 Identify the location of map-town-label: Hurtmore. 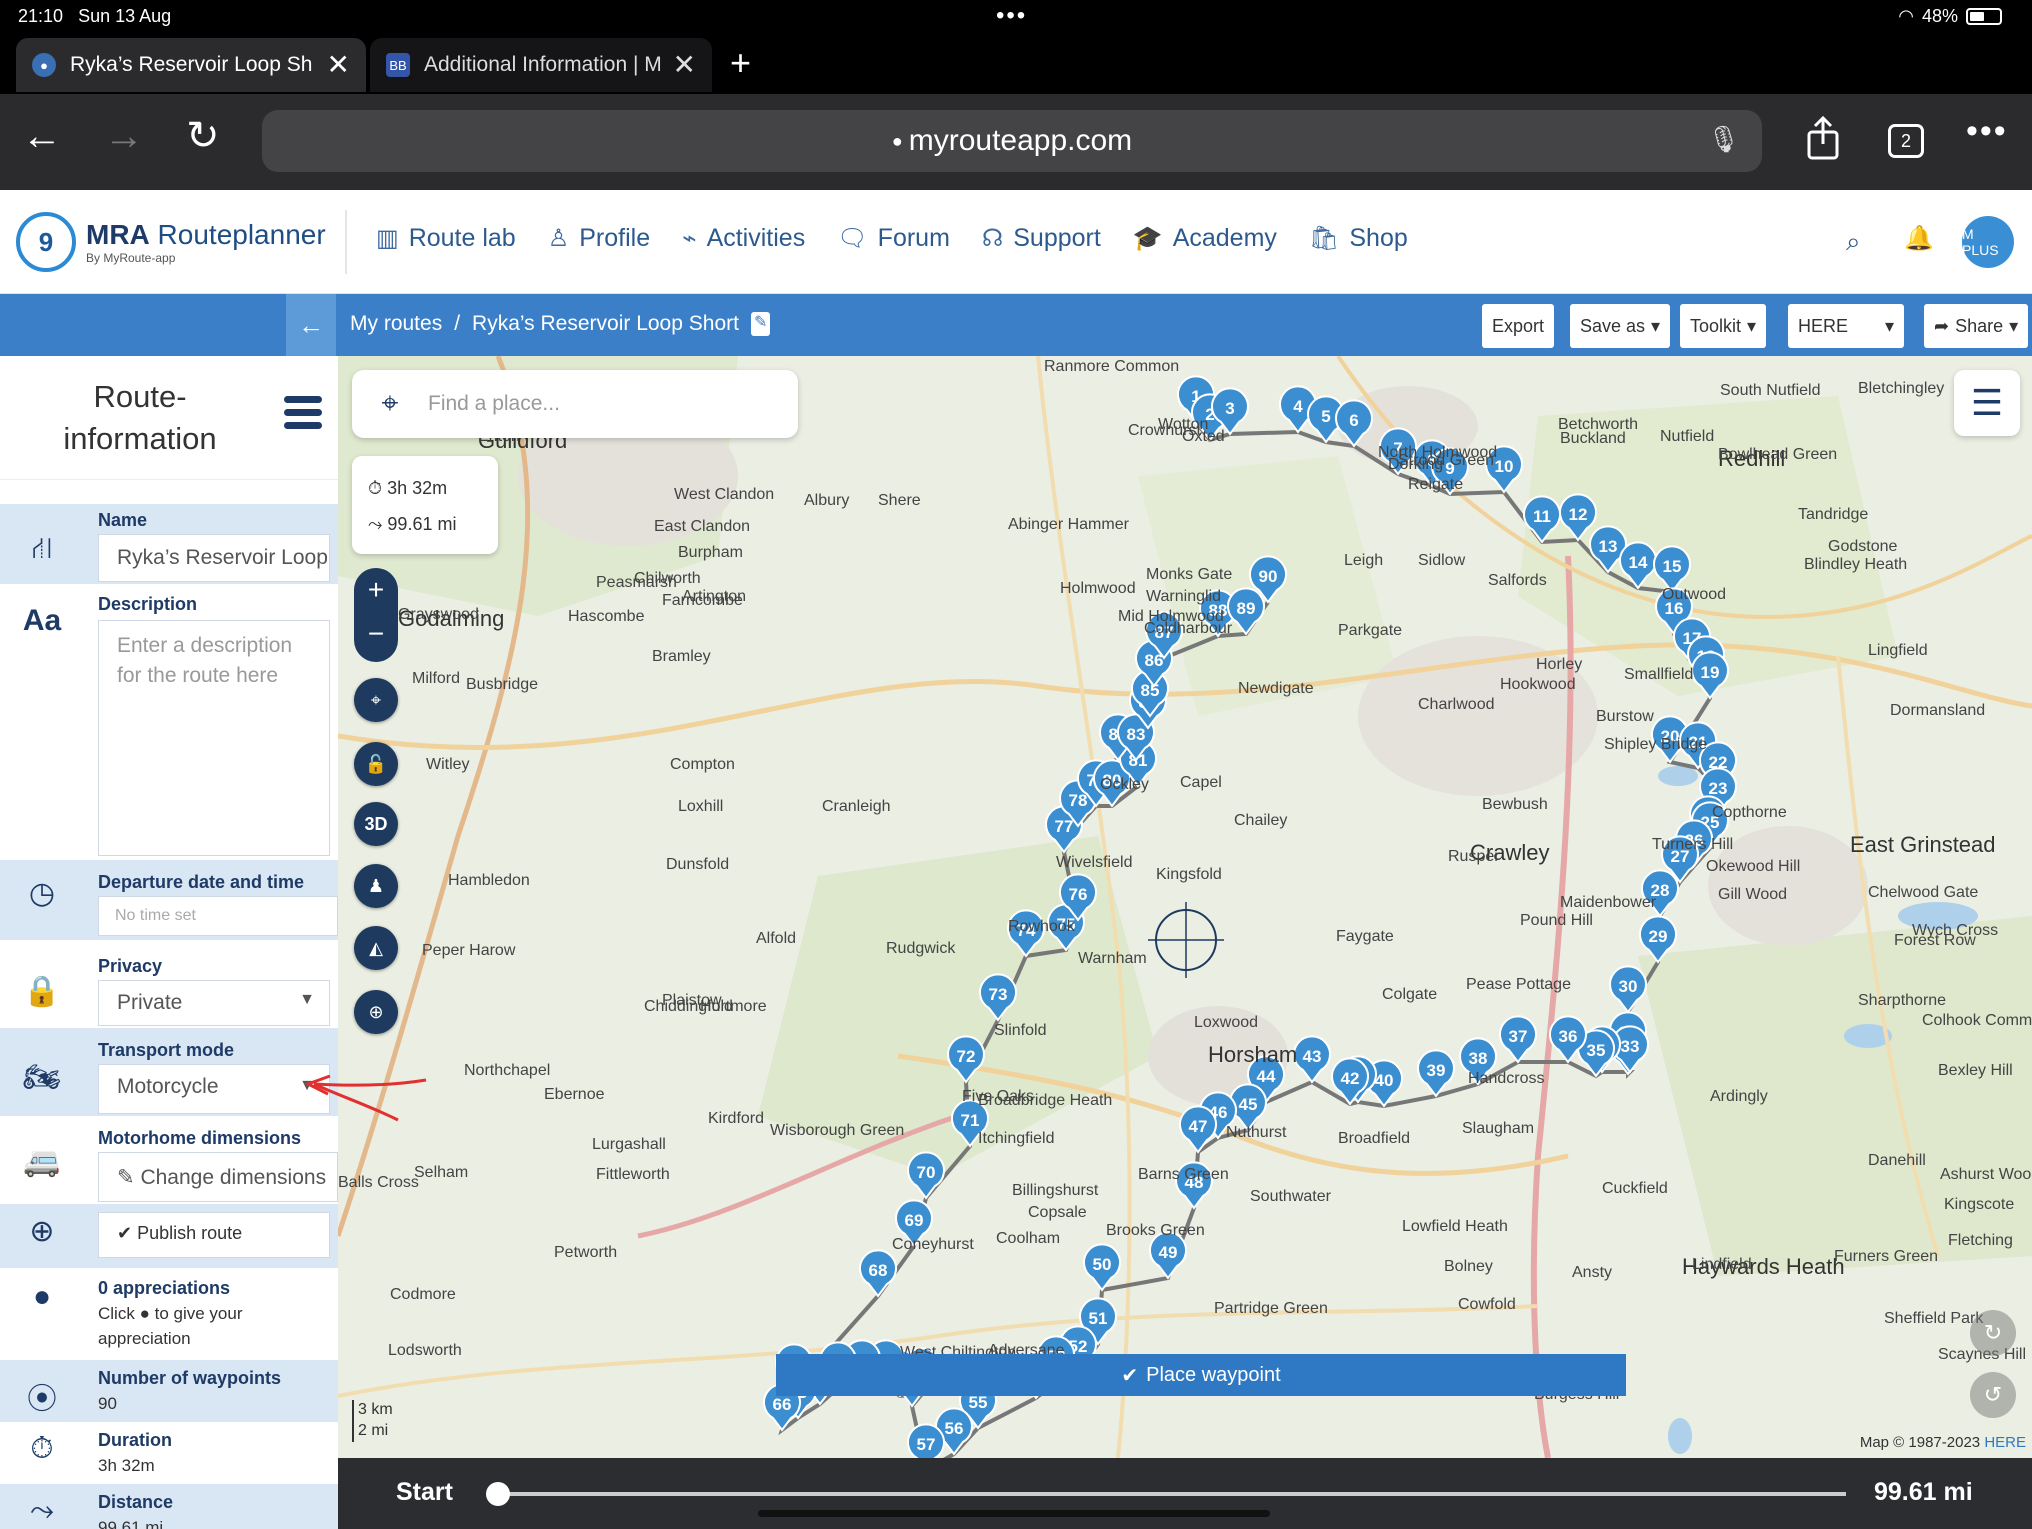
(733, 1006).